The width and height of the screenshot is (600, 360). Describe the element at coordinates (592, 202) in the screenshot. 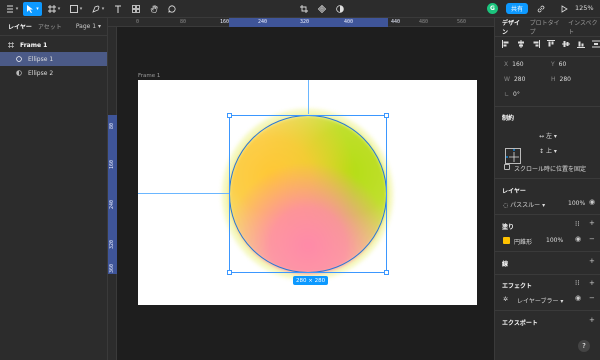

I see `layer-visibility-icon: ◉` at that location.